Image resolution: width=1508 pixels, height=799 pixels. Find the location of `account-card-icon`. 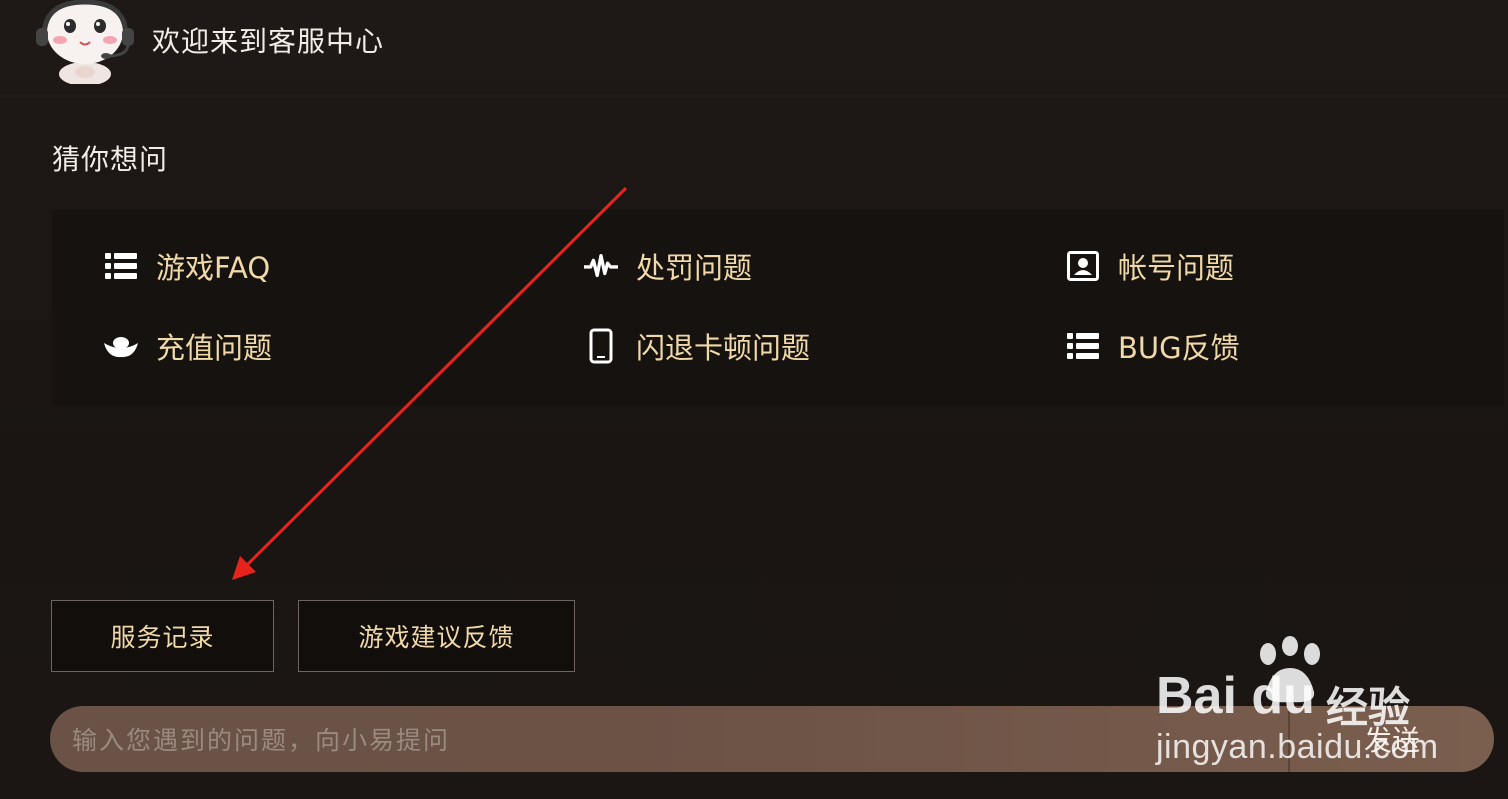

account-card-icon is located at coordinates (1083, 266).